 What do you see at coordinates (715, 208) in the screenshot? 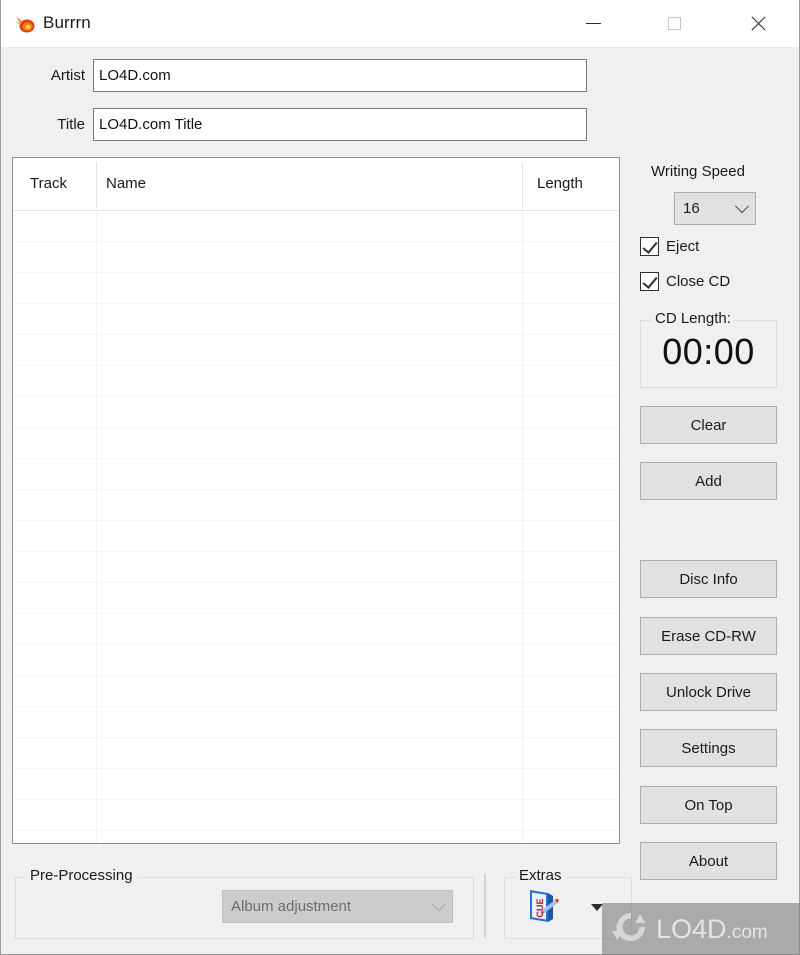
I see `writing-speed-select: 16` at bounding box center [715, 208].